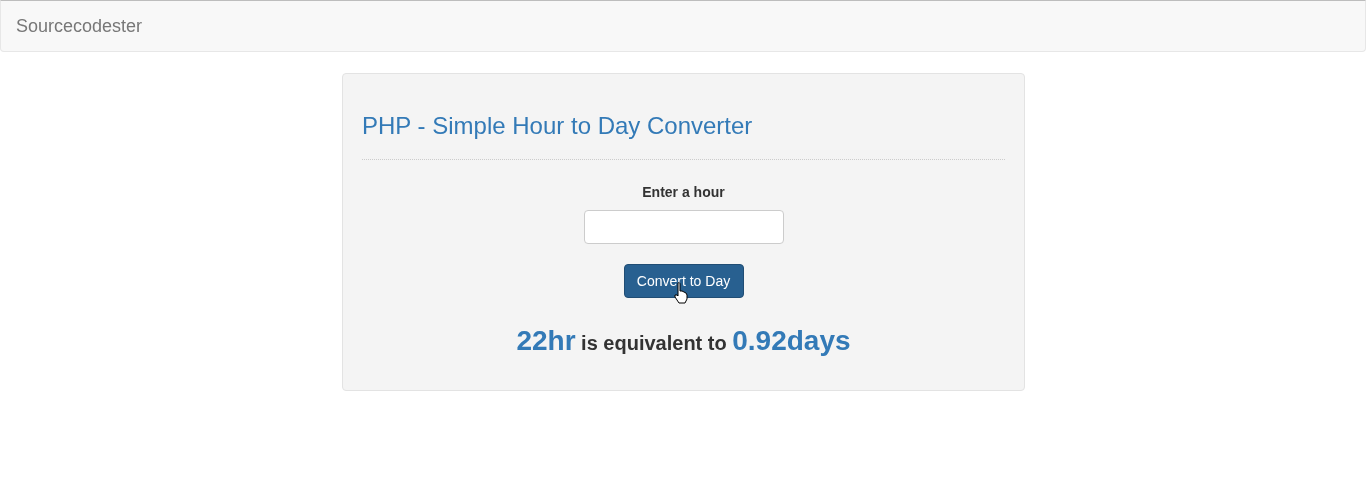  Describe the element at coordinates (683, 227) in the screenshot. I see `input-field` at that location.